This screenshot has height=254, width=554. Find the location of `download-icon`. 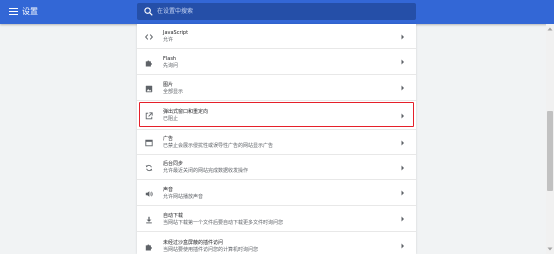

download-icon is located at coordinates (149, 220).